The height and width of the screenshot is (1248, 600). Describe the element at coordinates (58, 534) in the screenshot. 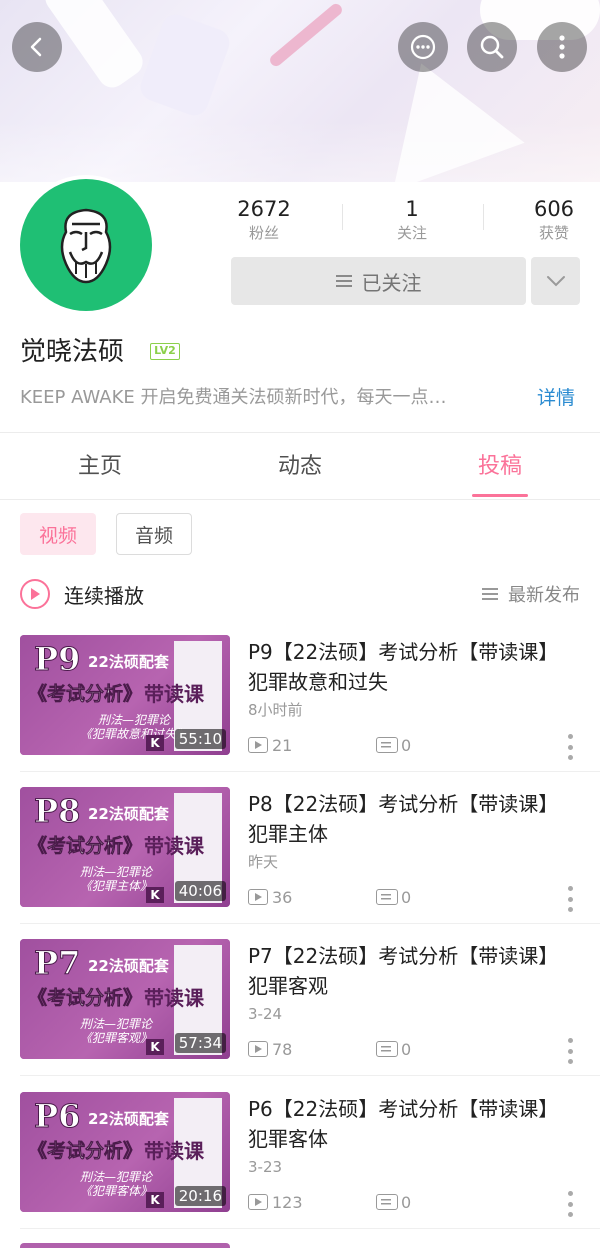

I see `filter-video-chip: 视频` at that location.